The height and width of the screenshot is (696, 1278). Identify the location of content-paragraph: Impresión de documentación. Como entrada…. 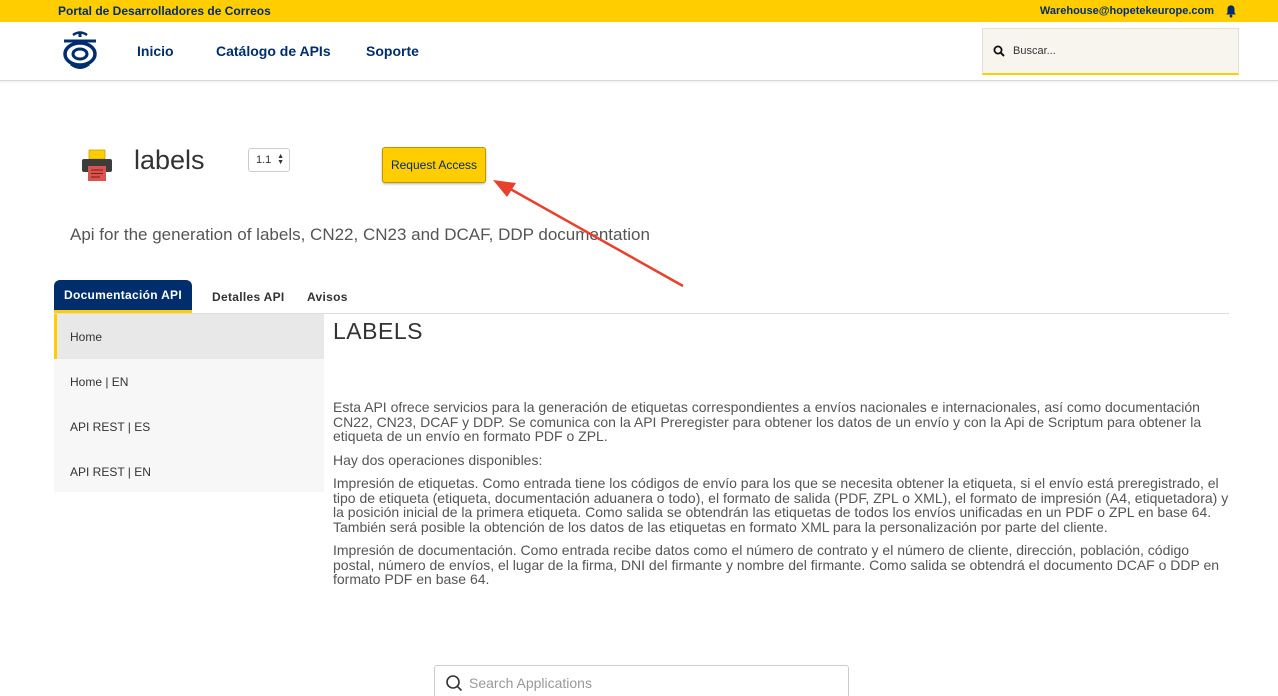
(776, 564).